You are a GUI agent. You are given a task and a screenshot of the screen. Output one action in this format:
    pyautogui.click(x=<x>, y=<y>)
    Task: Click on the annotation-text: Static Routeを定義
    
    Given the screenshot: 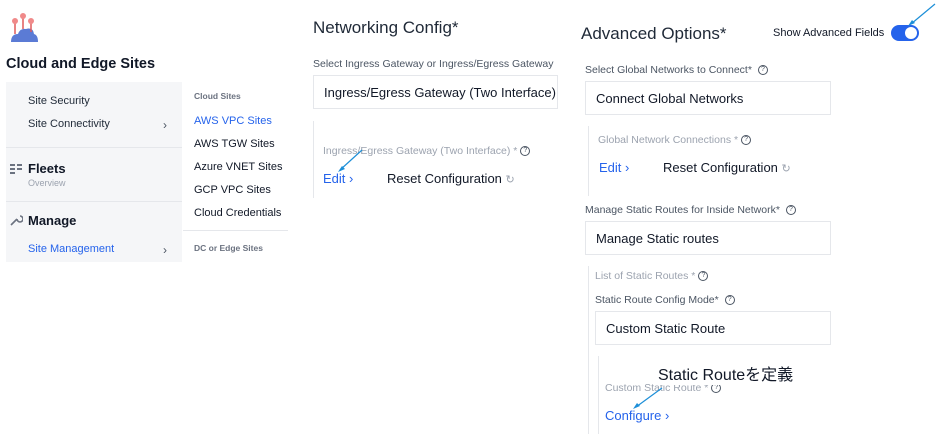 What is the action you would take?
    pyautogui.click(x=726, y=373)
    